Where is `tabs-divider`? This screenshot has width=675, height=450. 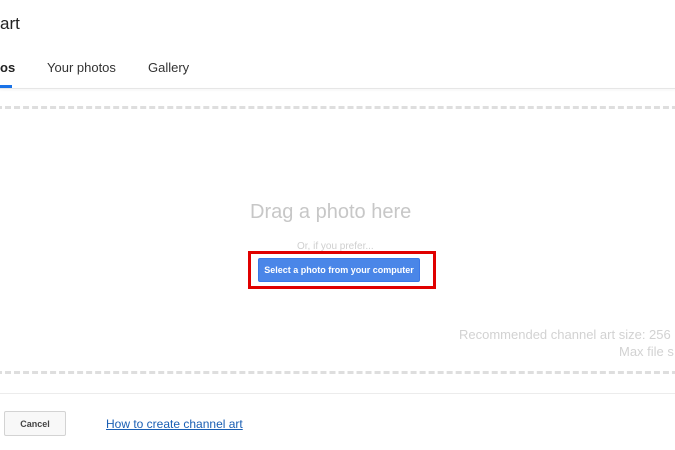
tabs-divider is located at coordinates (337, 88).